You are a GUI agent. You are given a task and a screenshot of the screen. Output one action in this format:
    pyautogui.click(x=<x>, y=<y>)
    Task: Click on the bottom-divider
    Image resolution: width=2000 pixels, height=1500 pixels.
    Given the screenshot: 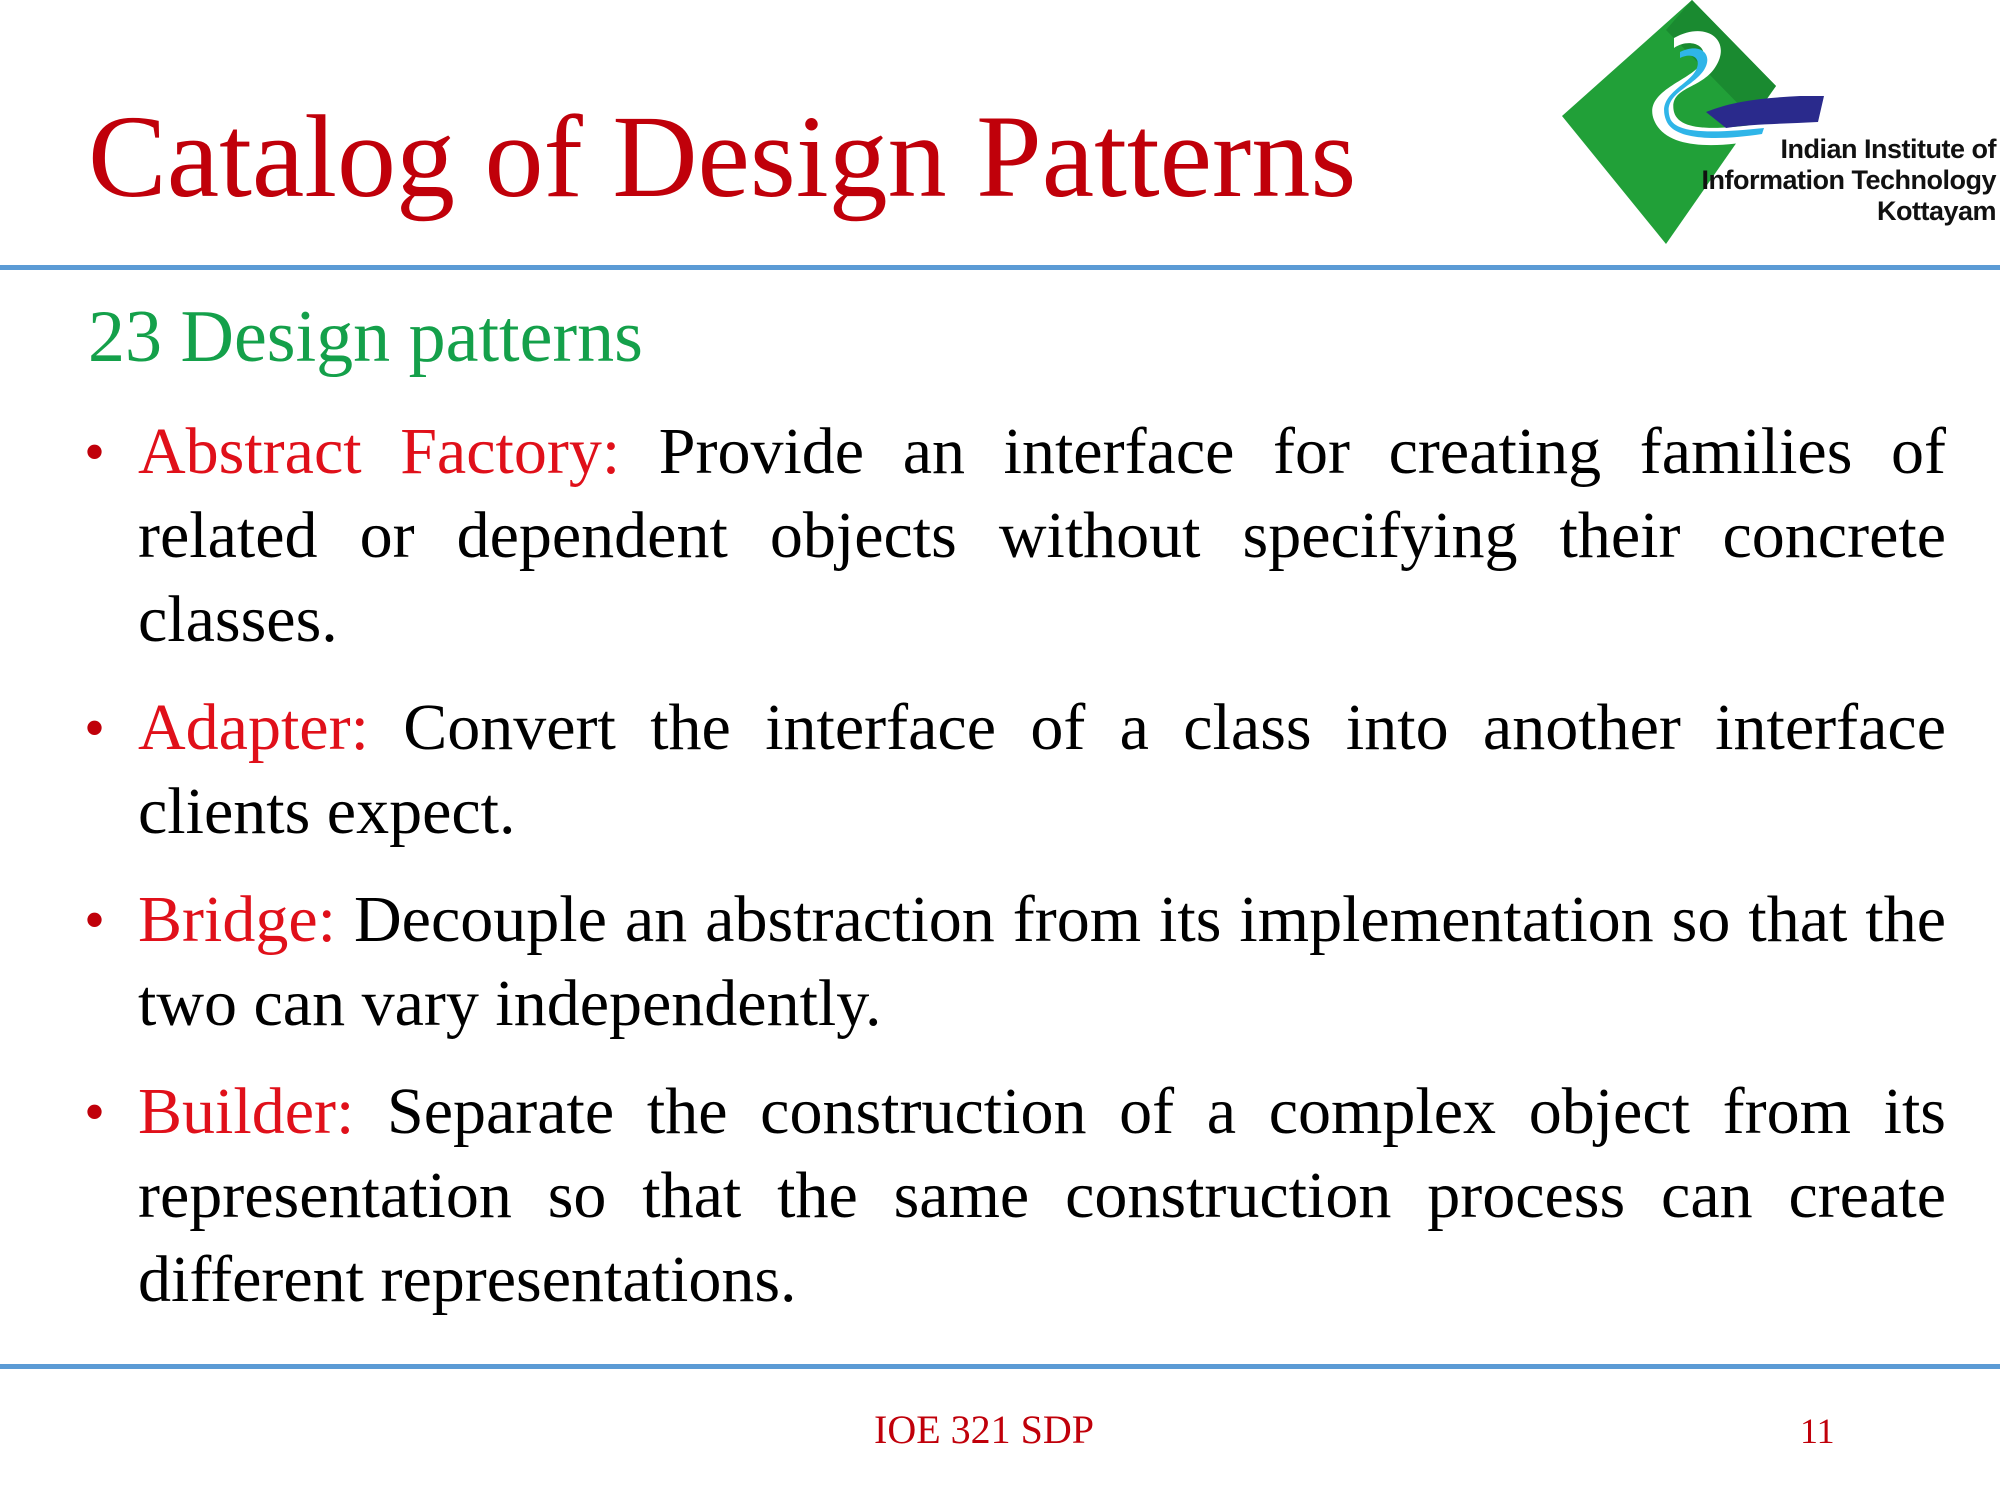 What is the action you would take?
    pyautogui.click(x=1000, y=1366)
    